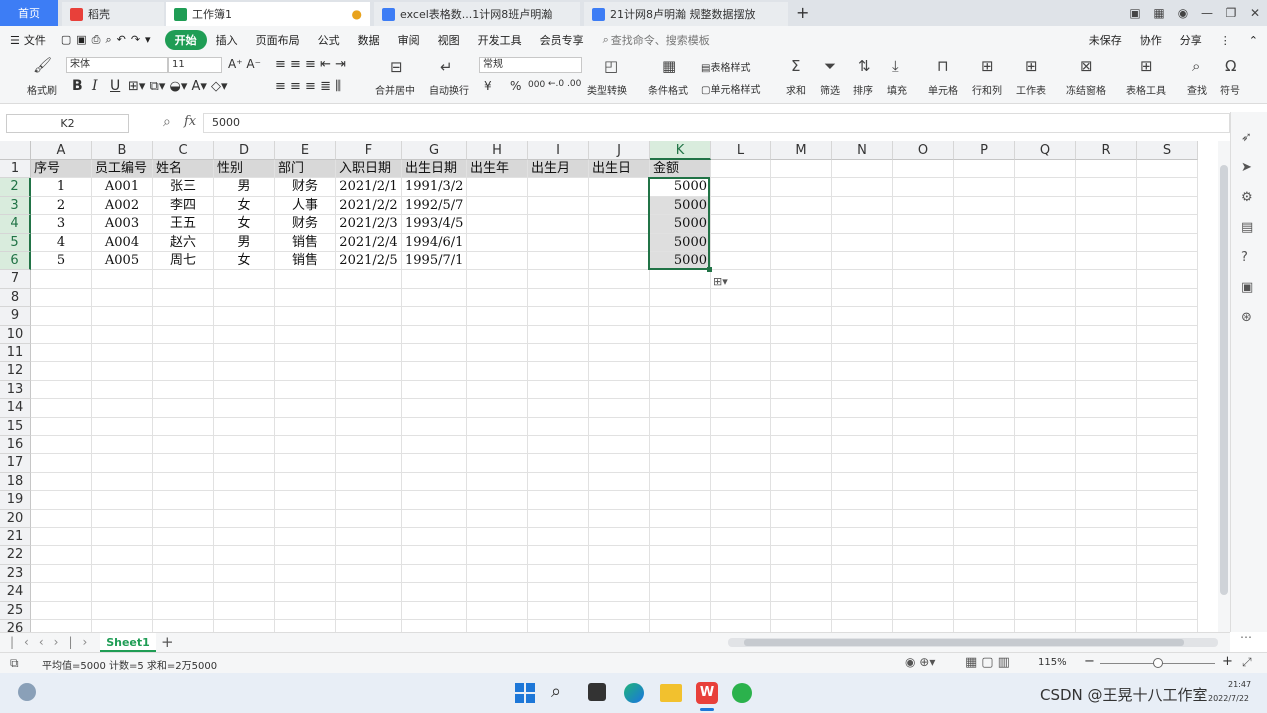 This screenshot has height=713, width=1267. Describe the element at coordinates (1031, 89) in the screenshot. I see `worksheet-button: 工作表` at that location.